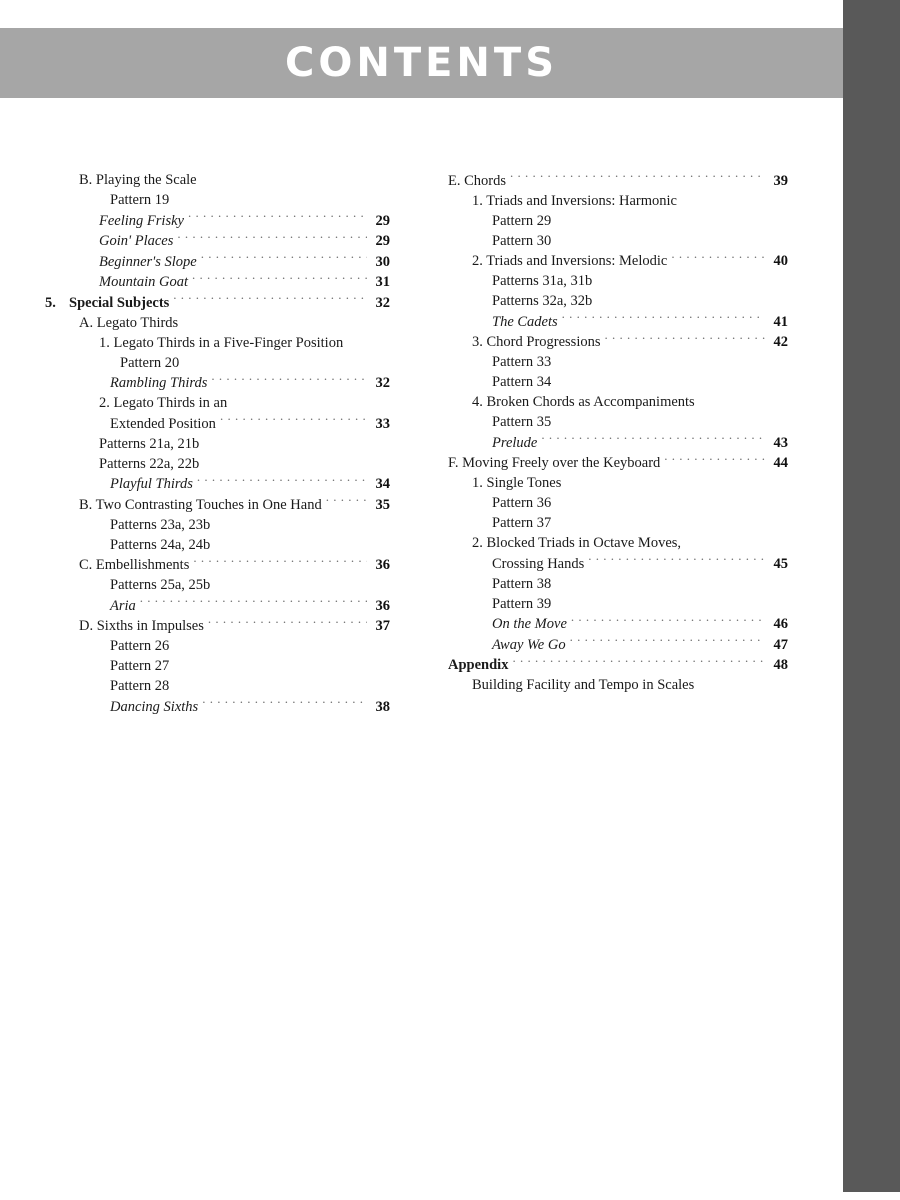  I want to click on toc-entry: 2. Blocked Triads in Octave Moves,, so click(618, 543).